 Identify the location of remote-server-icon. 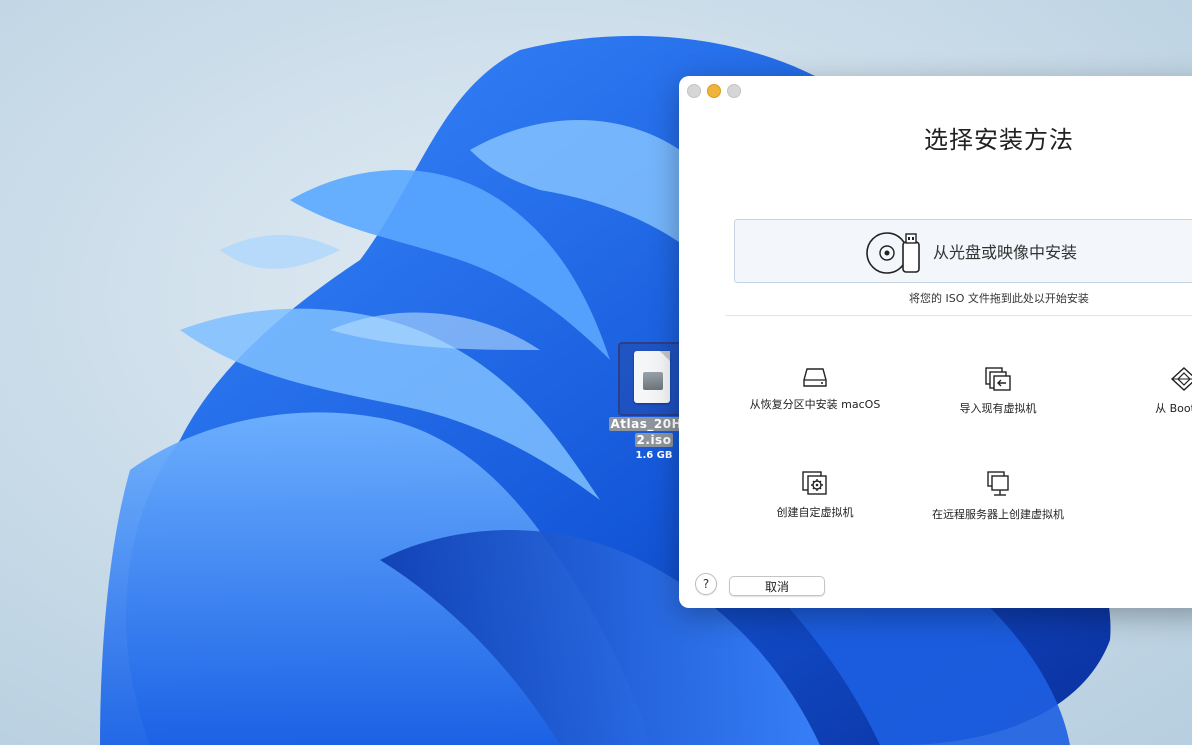
(998, 483).